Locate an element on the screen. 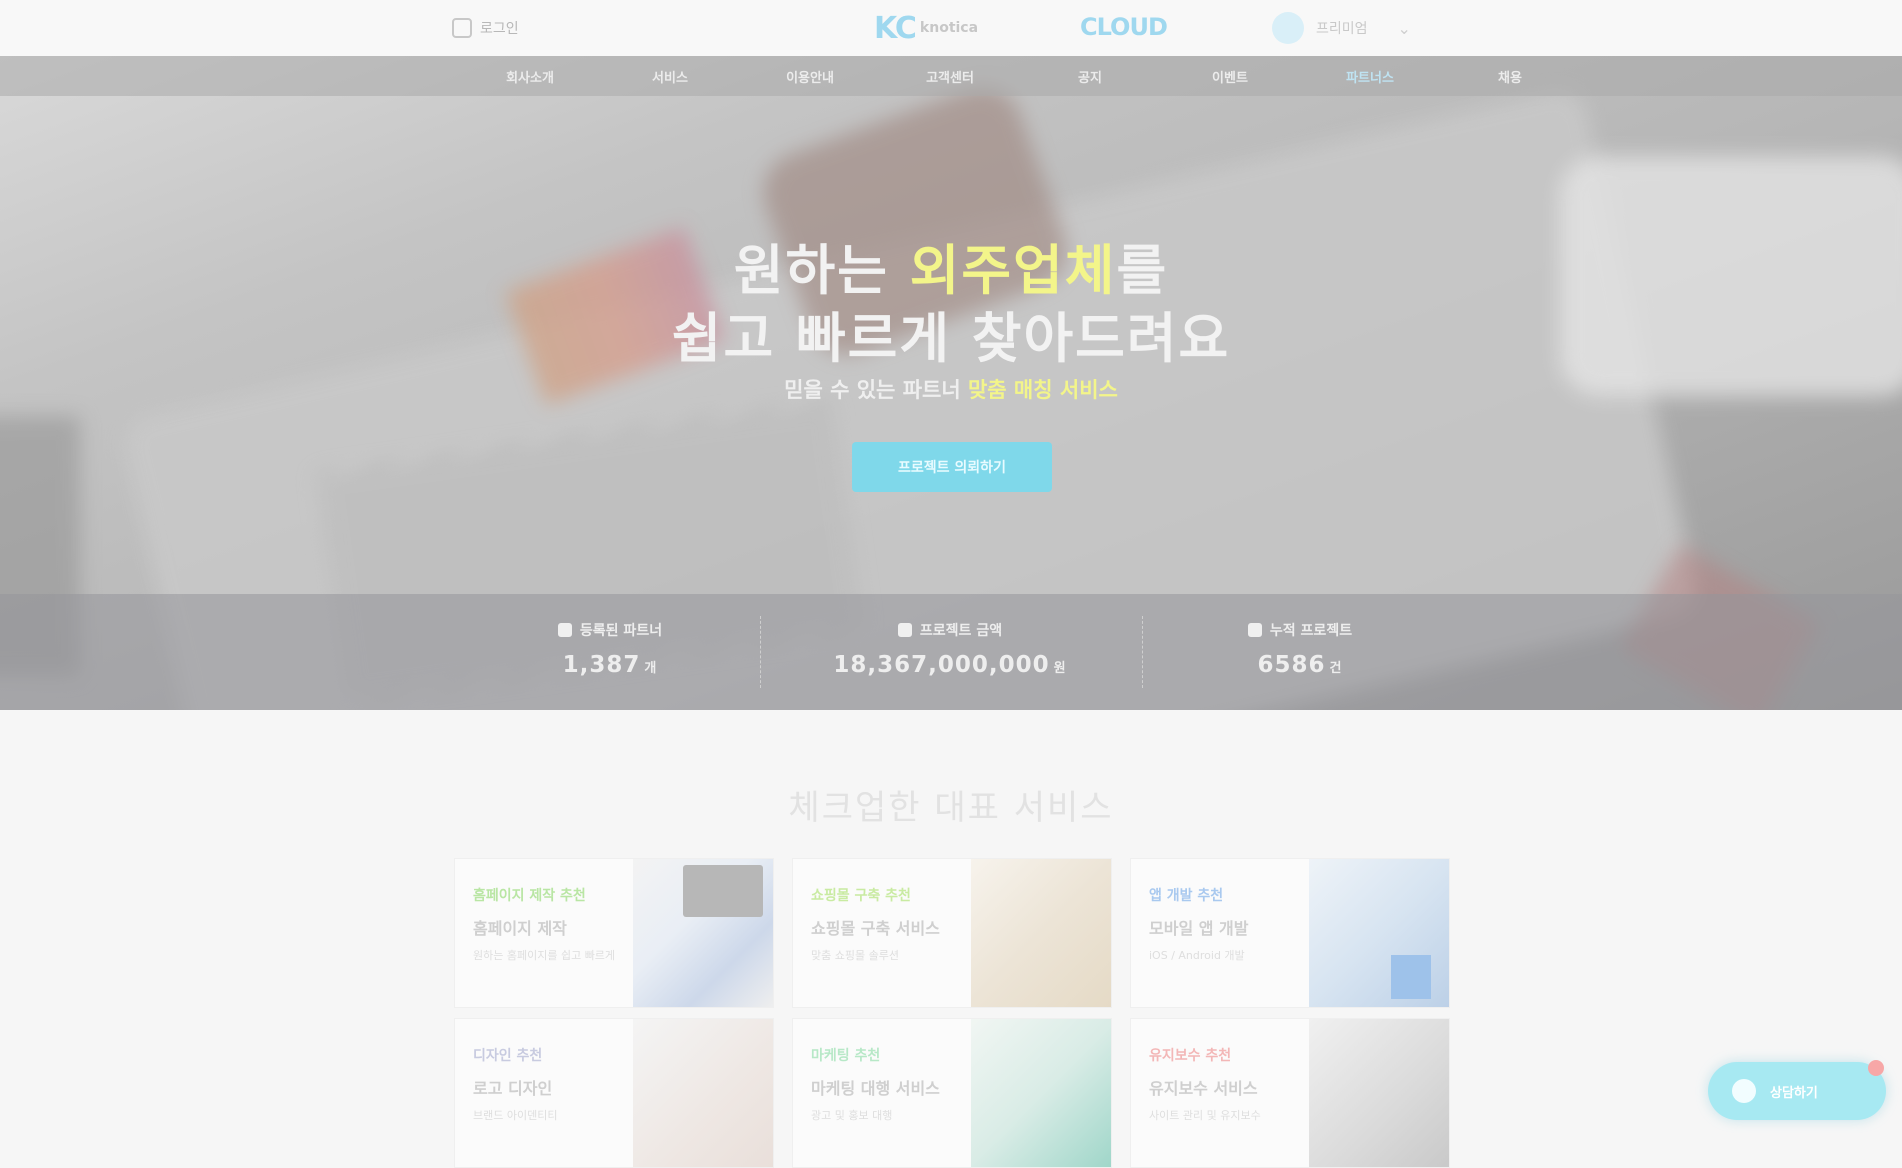  service-tag: 앱 개발 추천 is located at coordinates (1186, 896).